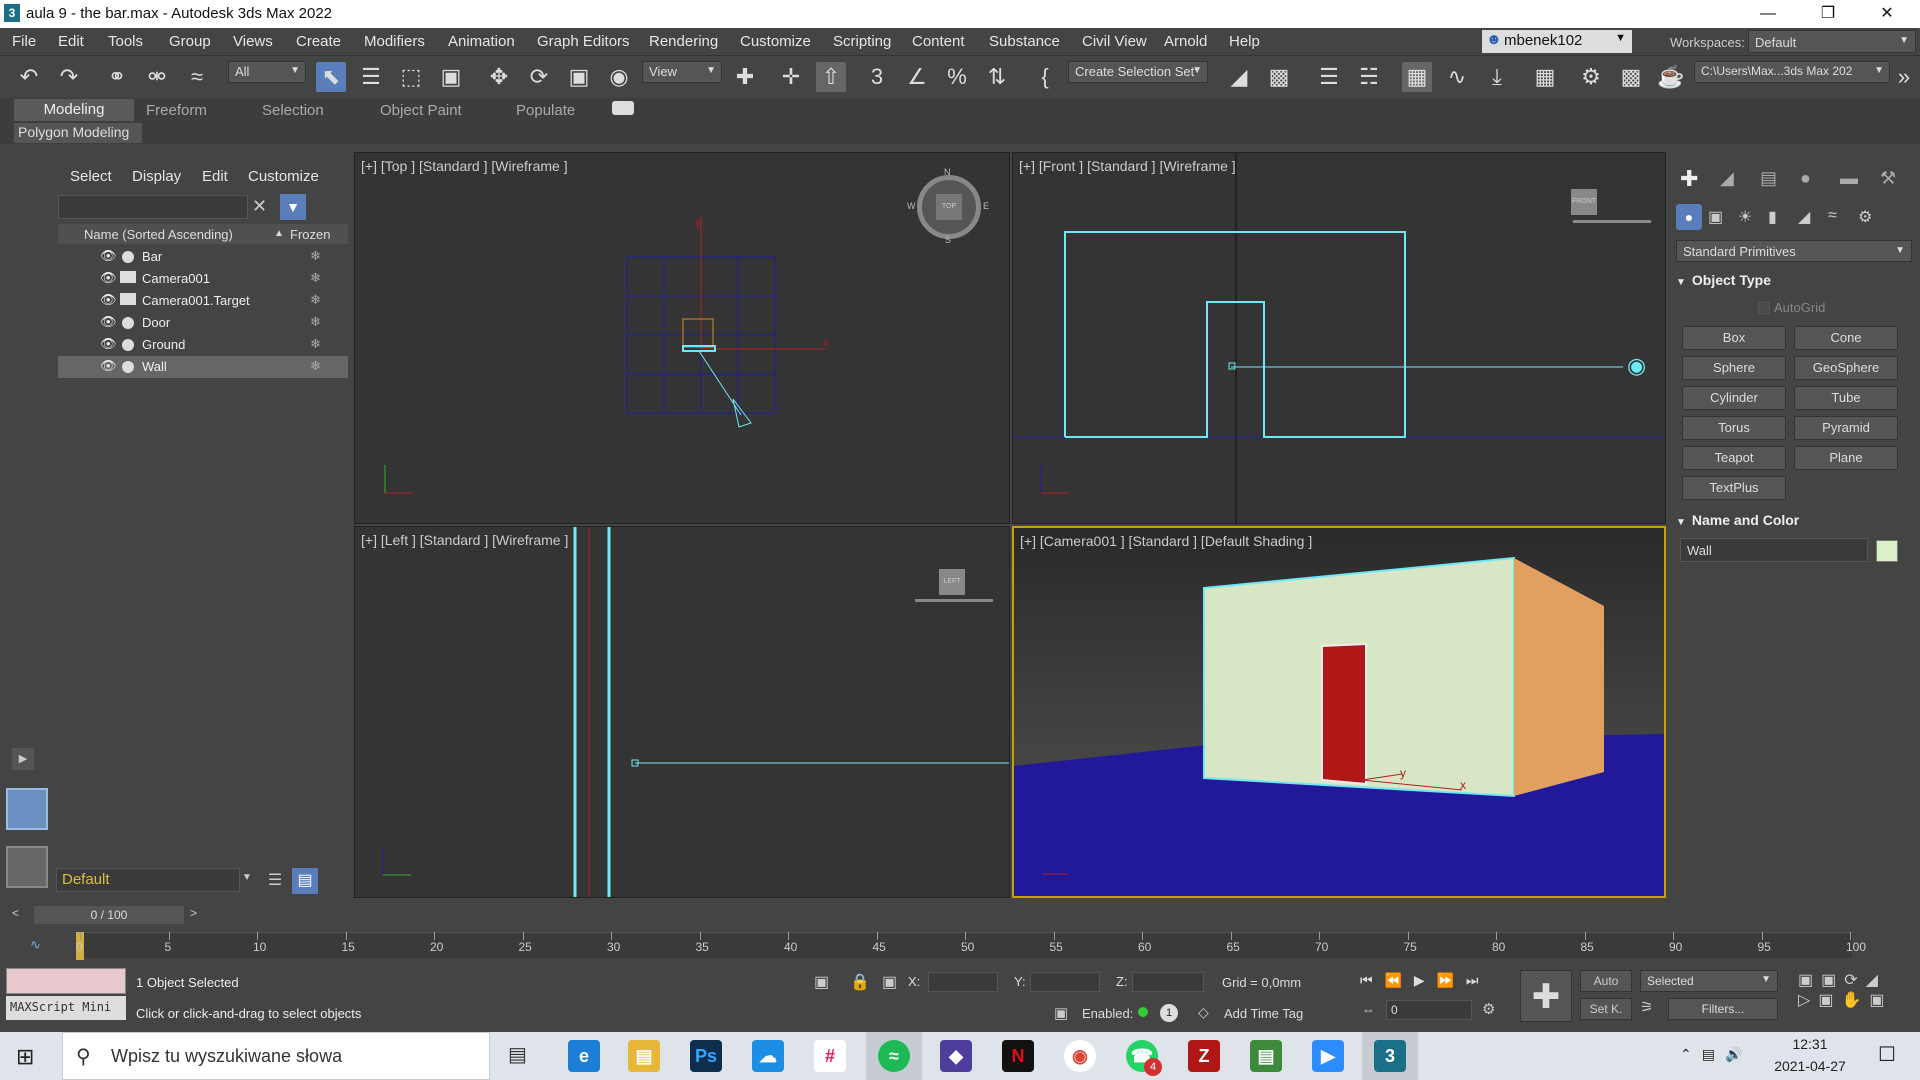  I want to click on set-key-button: Set K., so click(1606, 1009).